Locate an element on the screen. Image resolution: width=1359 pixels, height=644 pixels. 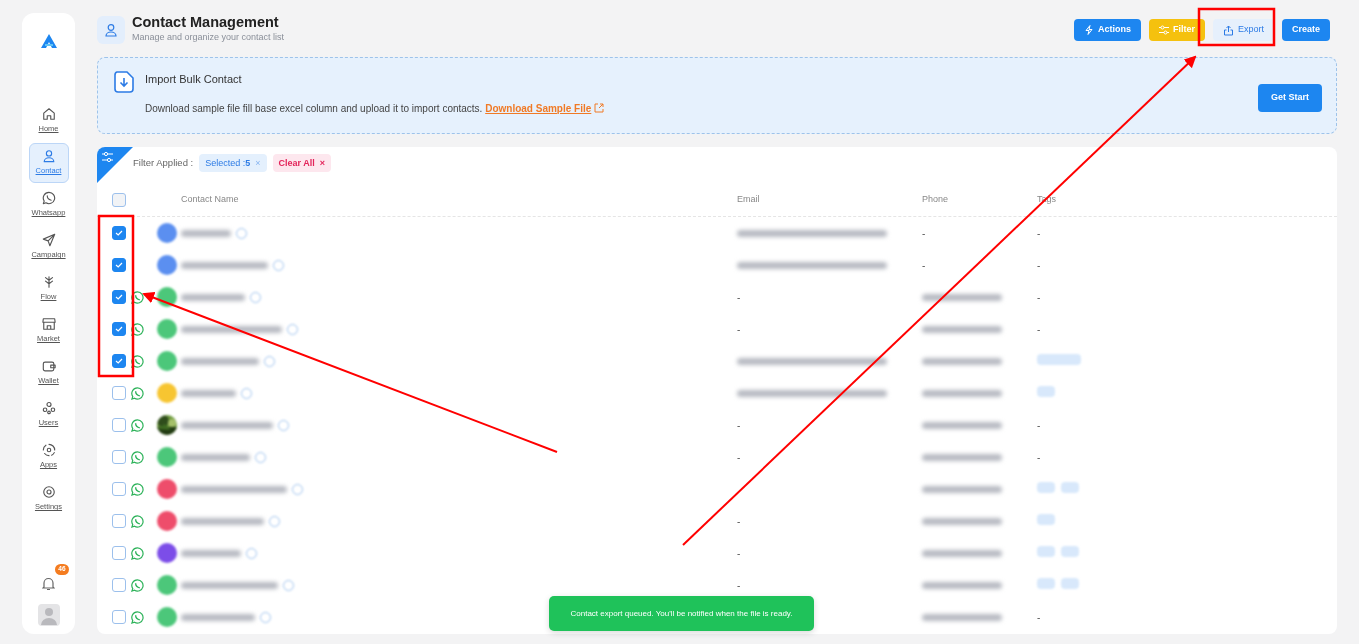
column-header: Email is located at coordinates (748, 199).